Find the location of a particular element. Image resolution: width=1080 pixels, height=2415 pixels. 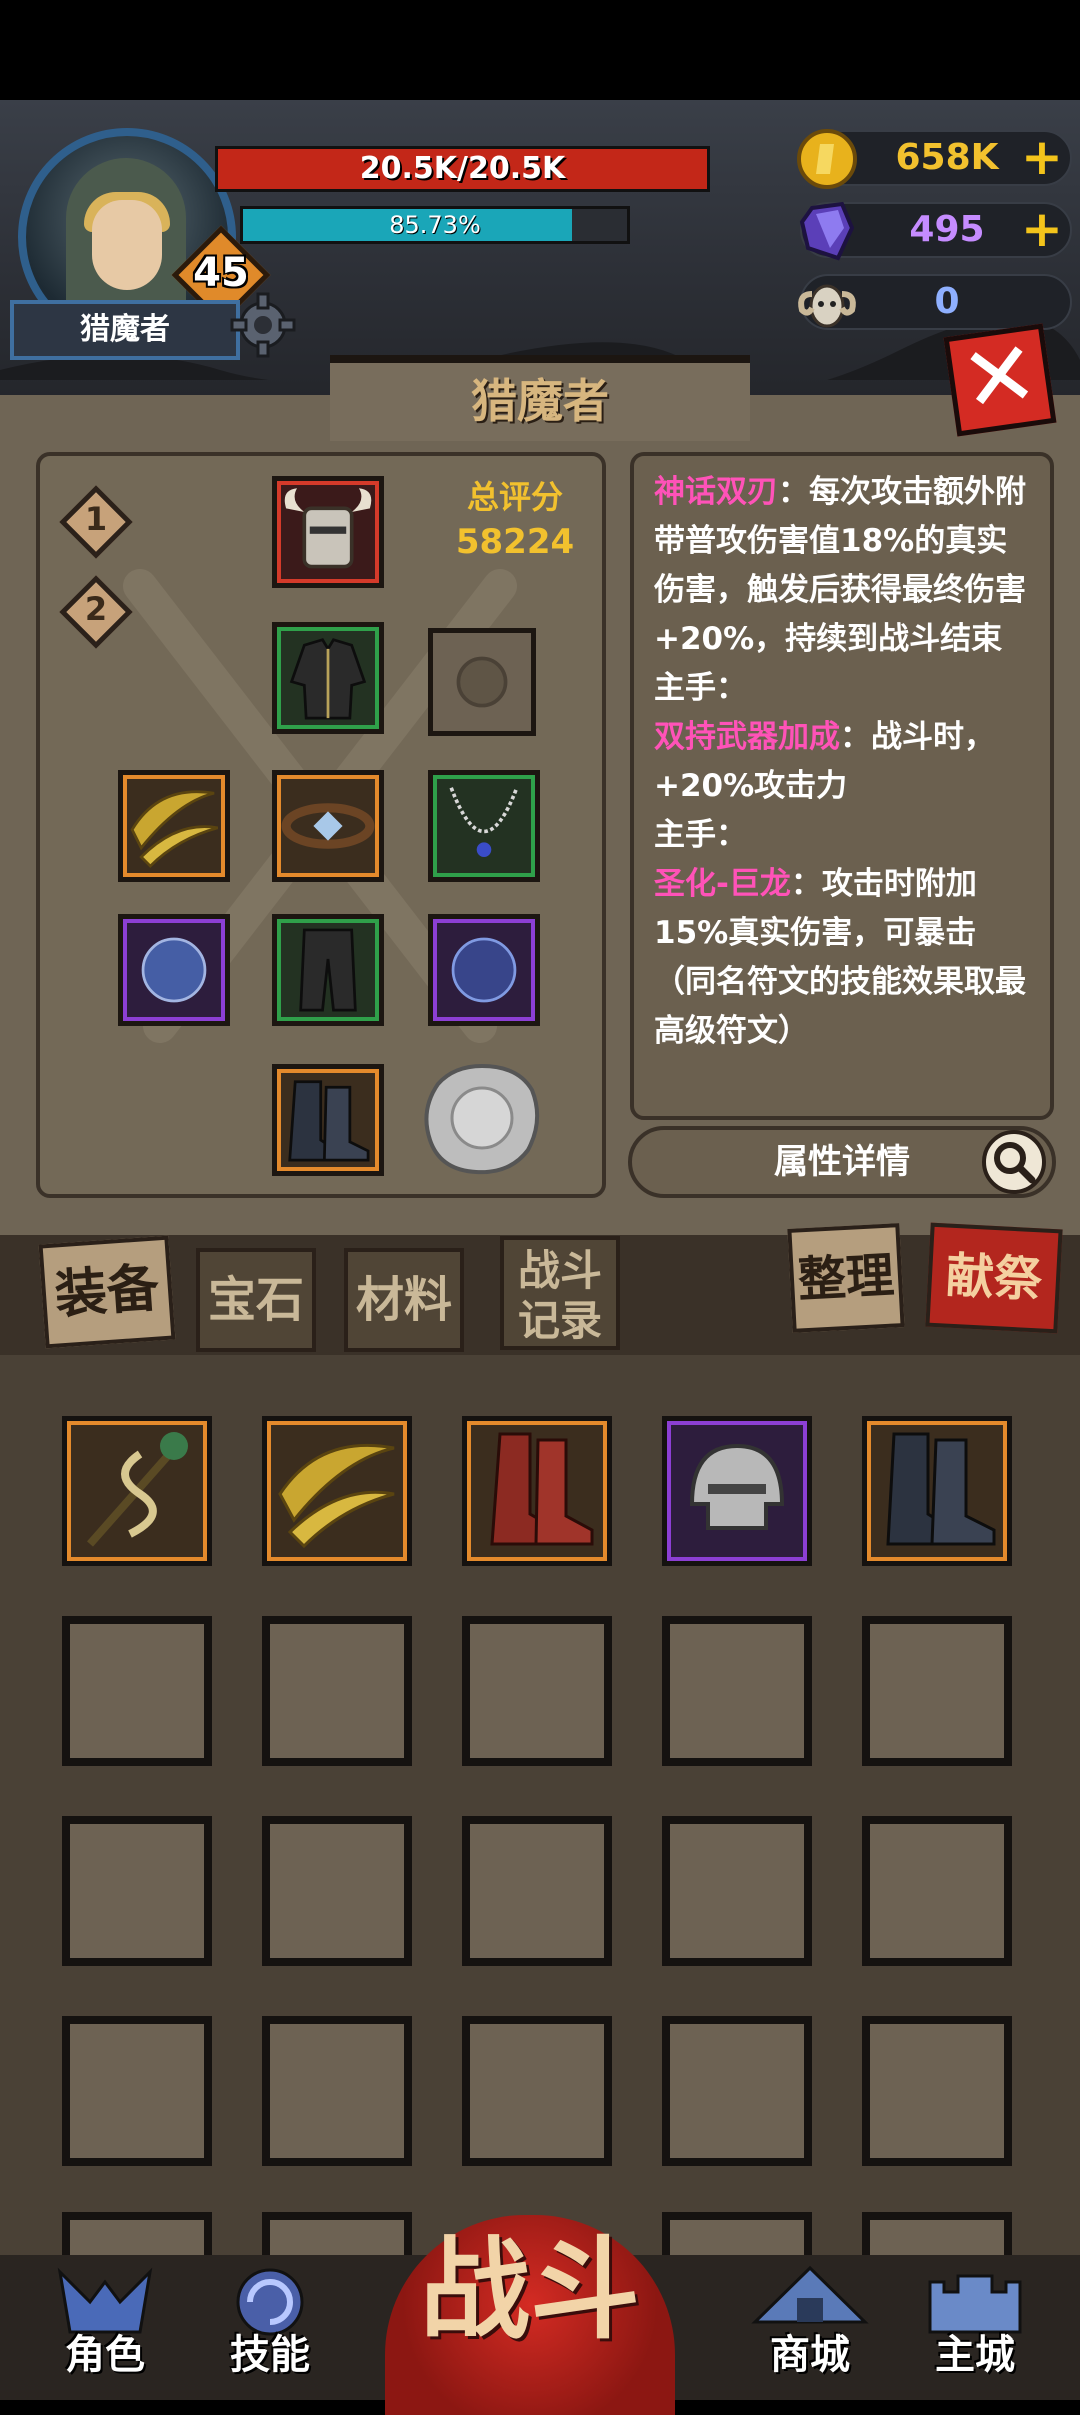

tab-battle-log: 战斗记录 is located at coordinates (560, 1293).